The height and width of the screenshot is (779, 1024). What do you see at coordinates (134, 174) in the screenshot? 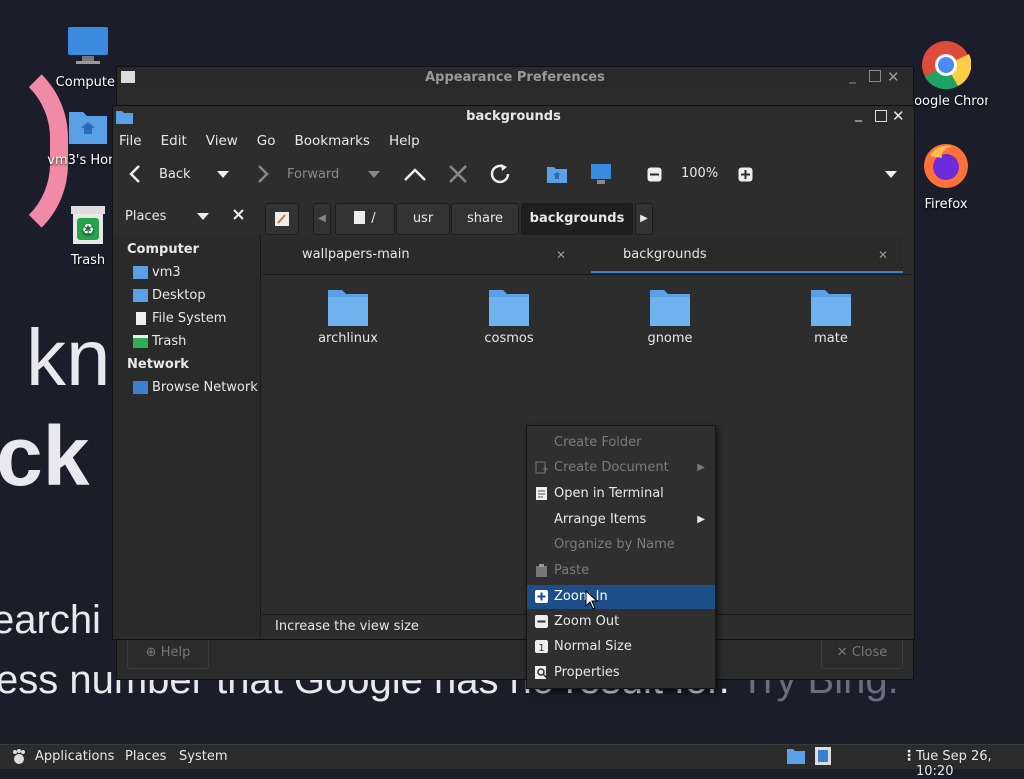
I see `back-arrow-icon` at bounding box center [134, 174].